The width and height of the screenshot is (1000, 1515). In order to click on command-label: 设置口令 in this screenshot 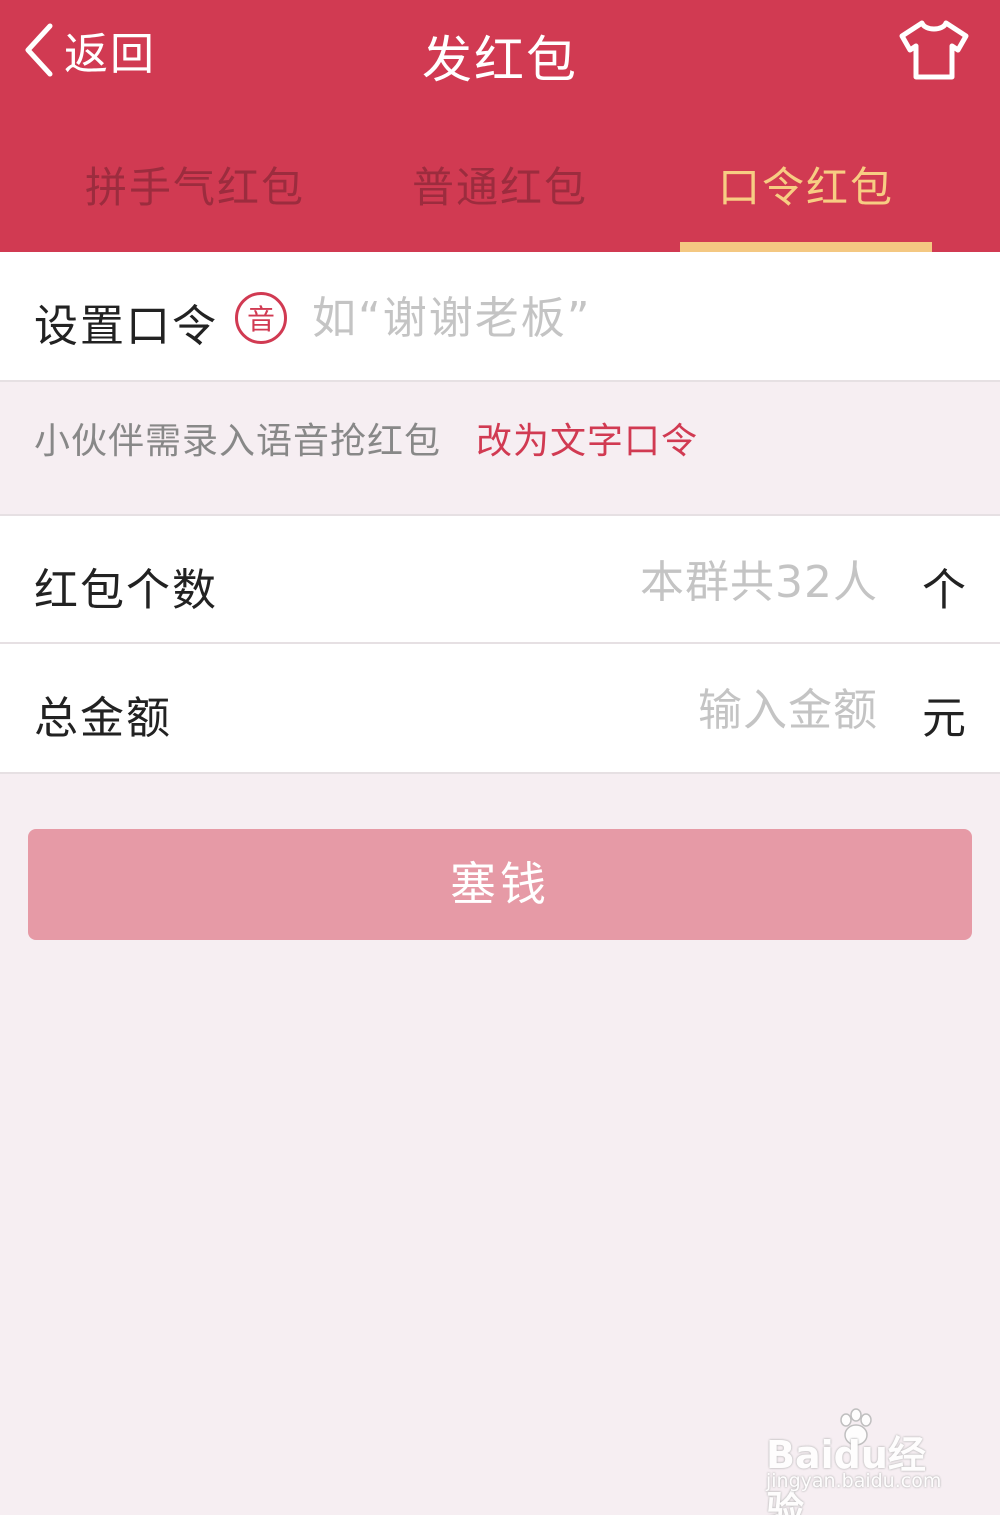, I will do `click(126, 326)`.